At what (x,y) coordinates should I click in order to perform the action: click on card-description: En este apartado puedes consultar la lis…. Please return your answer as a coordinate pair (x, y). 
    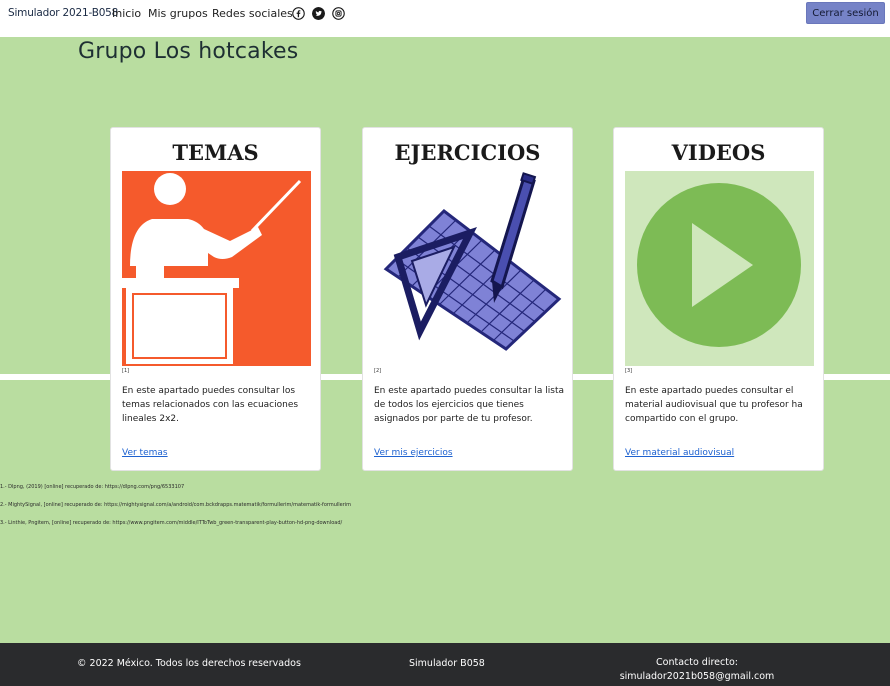
    Looking at the image, I should click on (469, 405).